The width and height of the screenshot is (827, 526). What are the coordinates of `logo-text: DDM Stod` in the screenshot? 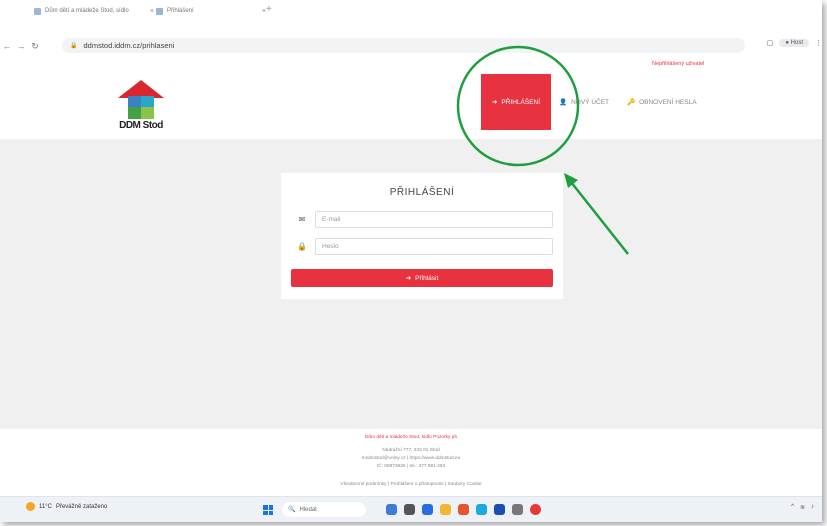 It's located at (141, 125).